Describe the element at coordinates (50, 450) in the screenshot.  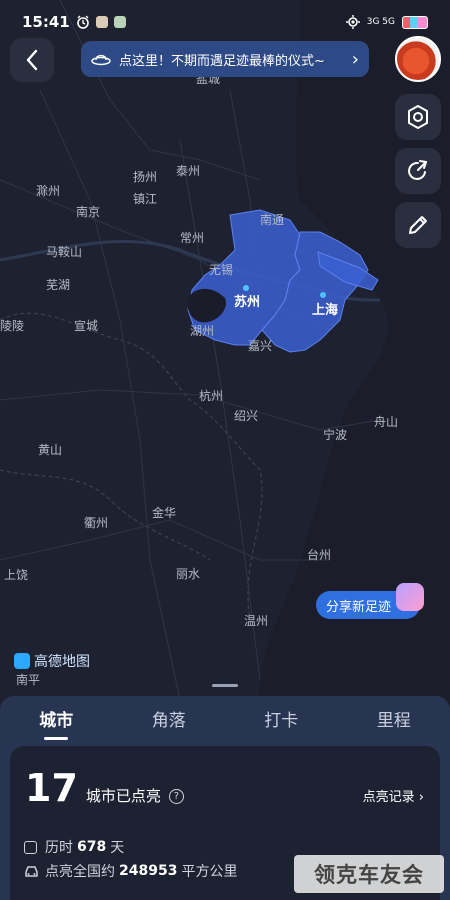
I see `city-label: 黄山` at that location.